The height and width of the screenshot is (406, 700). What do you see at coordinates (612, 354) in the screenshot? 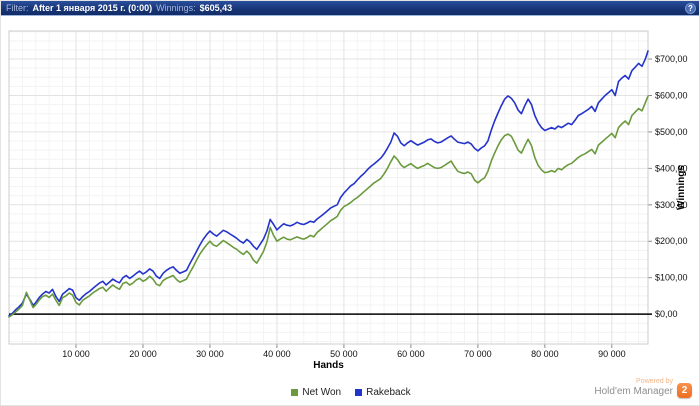
I see `svg-text: 90 000` at bounding box center [612, 354].